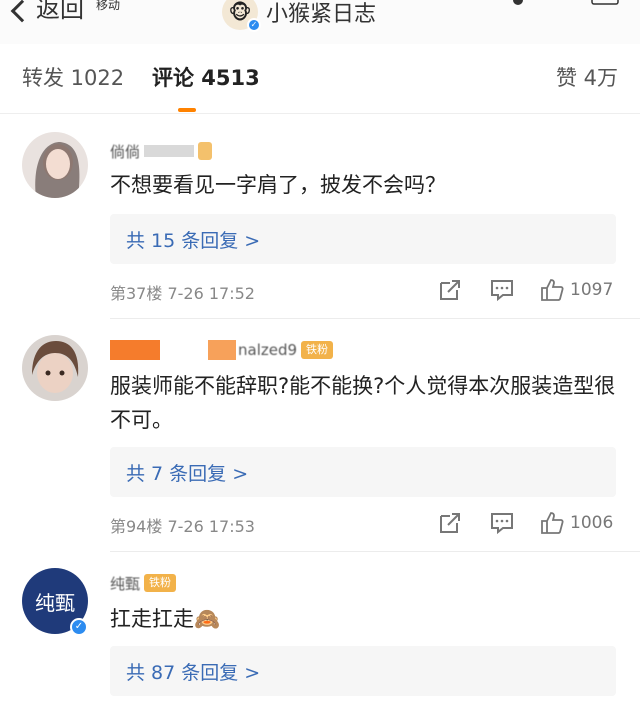 The height and width of the screenshot is (708, 640). I want to click on comment-author: 纯甄 铁粉, so click(143, 583).